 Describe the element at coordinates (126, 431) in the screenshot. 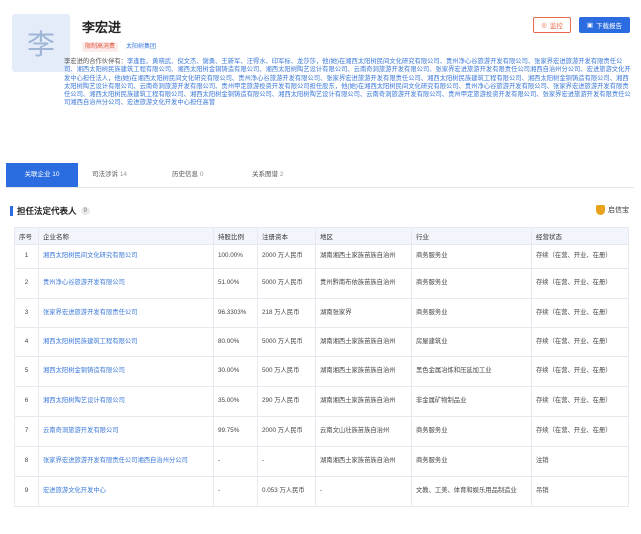

I see `company-link: 云南奇洞旅游开发有限公司` at that location.